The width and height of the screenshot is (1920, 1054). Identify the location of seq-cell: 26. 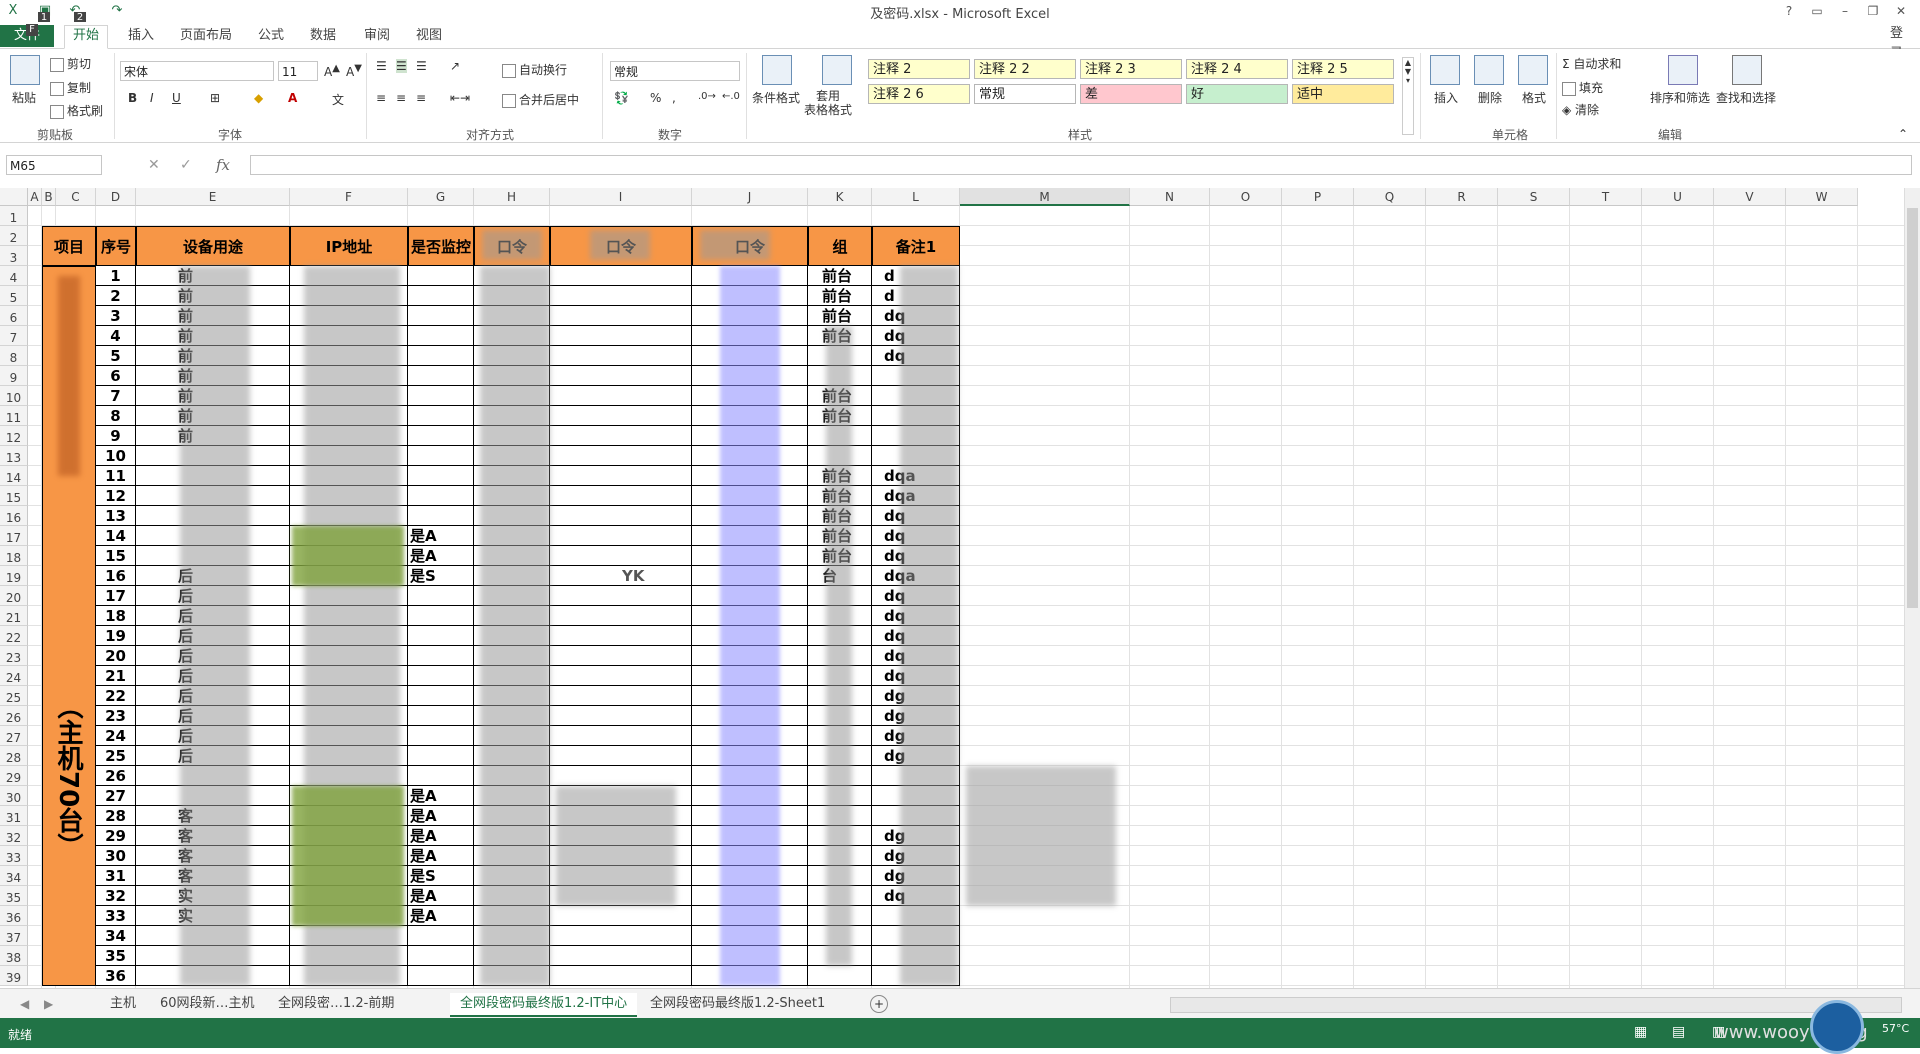
(116, 776).